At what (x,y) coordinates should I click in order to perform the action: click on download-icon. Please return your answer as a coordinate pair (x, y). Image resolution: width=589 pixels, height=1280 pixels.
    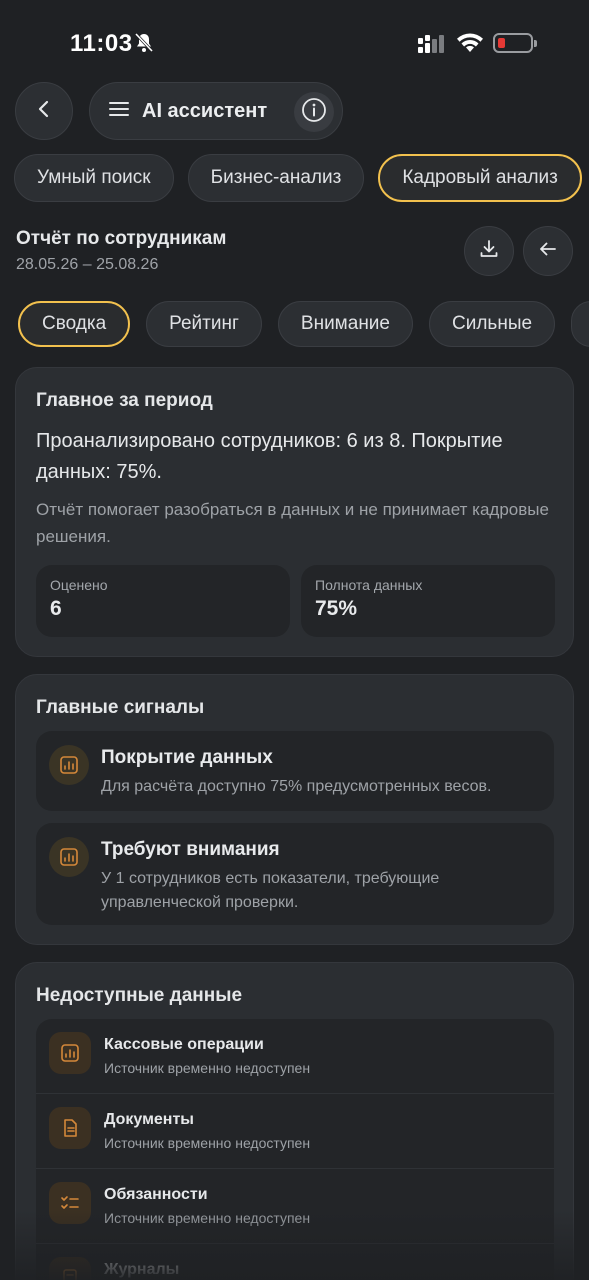
    Looking at the image, I should click on (489, 251).